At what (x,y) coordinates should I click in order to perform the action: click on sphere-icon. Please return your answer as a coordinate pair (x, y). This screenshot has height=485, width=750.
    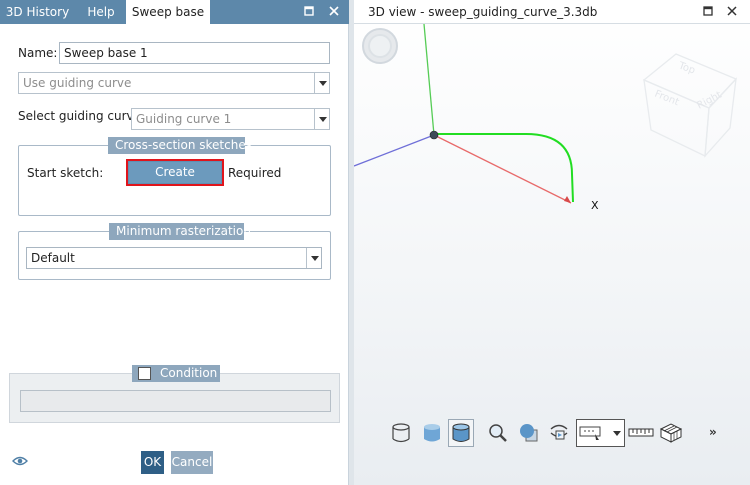
    Looking at the image, I should click on (529, 433).